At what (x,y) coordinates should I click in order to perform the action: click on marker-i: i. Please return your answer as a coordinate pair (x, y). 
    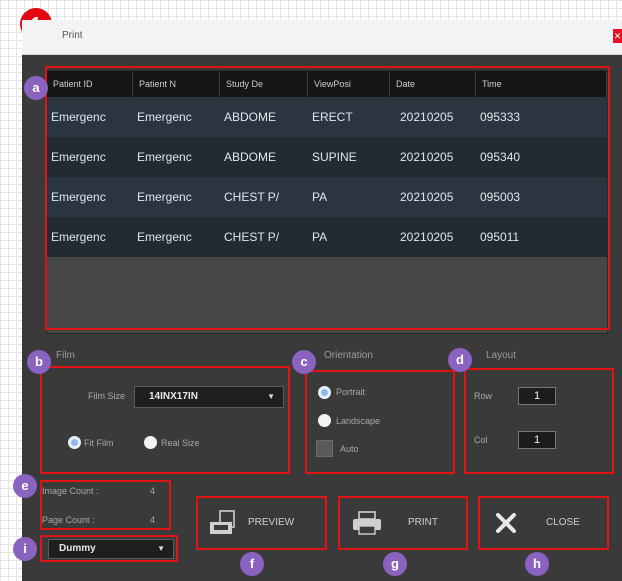
    Looking at the image, I should click on (25, 549).